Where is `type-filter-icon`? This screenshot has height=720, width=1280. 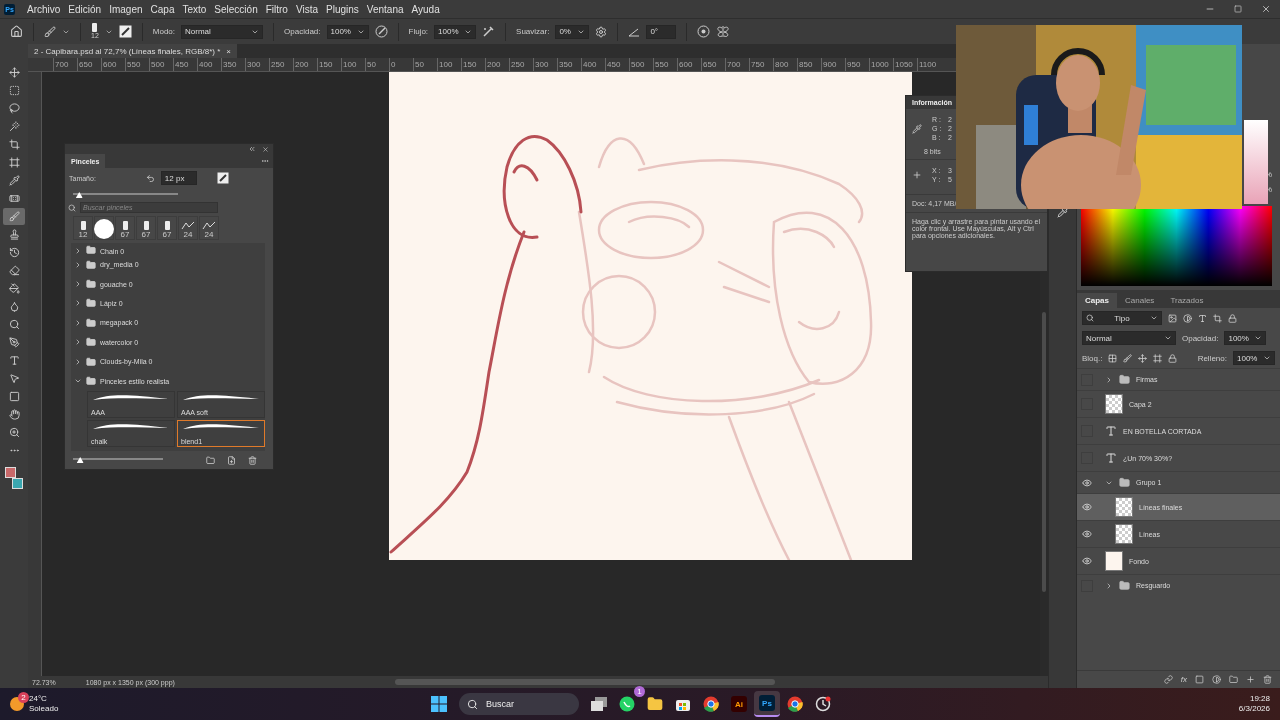
type-filter-icon is located at coordinates (1202, 318).